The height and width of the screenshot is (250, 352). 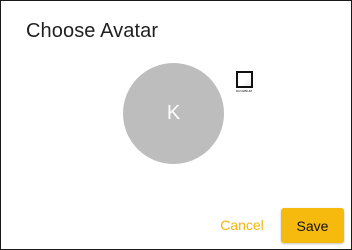 I want to click on logo-text: DUCEBIUM, so click(x=243, y=91).